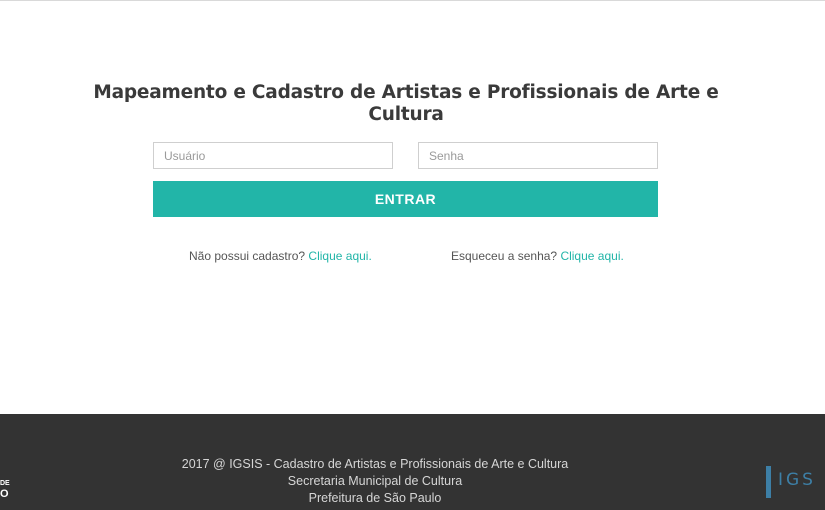 Image resolution: width=825 pixels, height=510 pixels. I want to click on footer-line-3: Prefeitura de São Paulo, so click(375, 498).